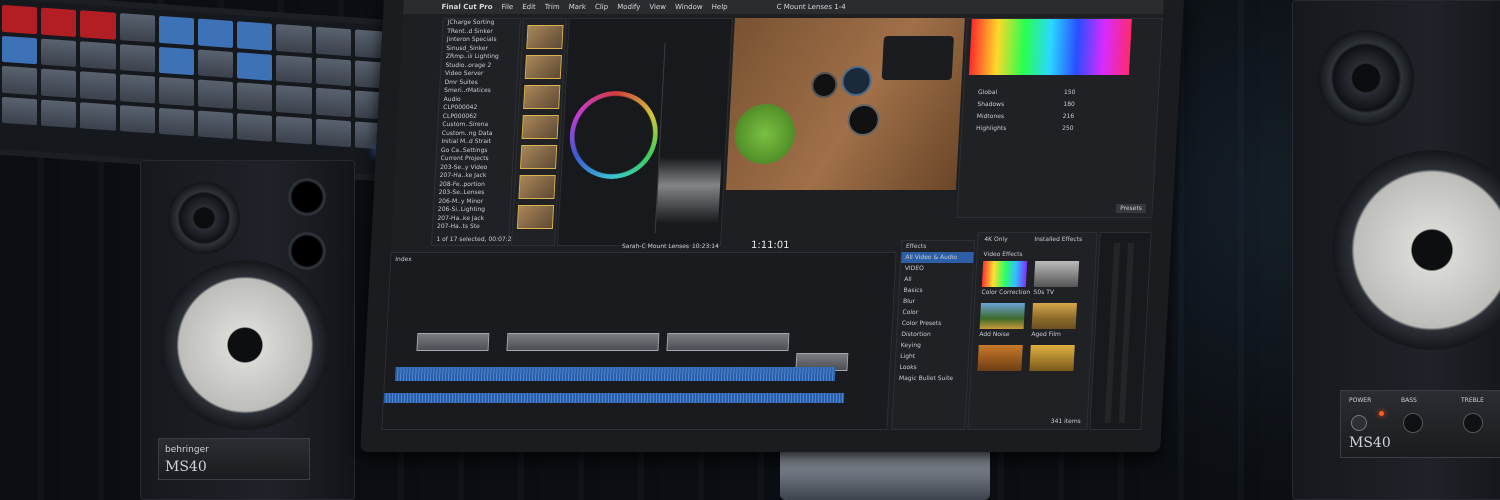  Describe the element at coordinates (474, 168) in the screenshot. I see `library-item: 203-Se..y Video` at that location.